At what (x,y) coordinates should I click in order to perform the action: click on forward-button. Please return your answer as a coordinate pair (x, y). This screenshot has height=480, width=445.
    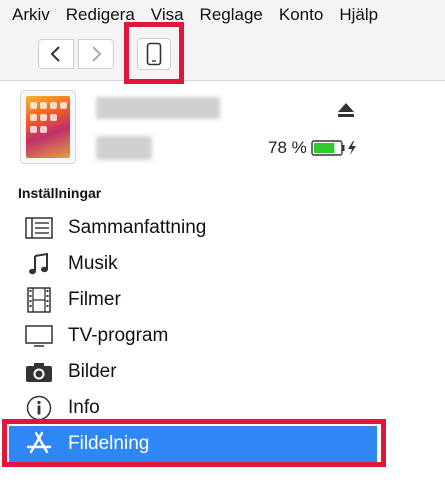
    Looking at the image, I should click on (96, 54).